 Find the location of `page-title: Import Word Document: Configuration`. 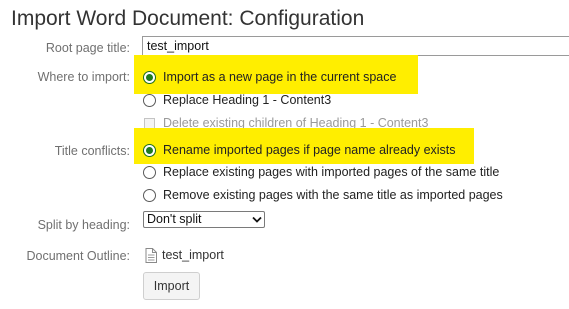

page-title: Import Word Document: Configuration is located at coordinates (188, 18).